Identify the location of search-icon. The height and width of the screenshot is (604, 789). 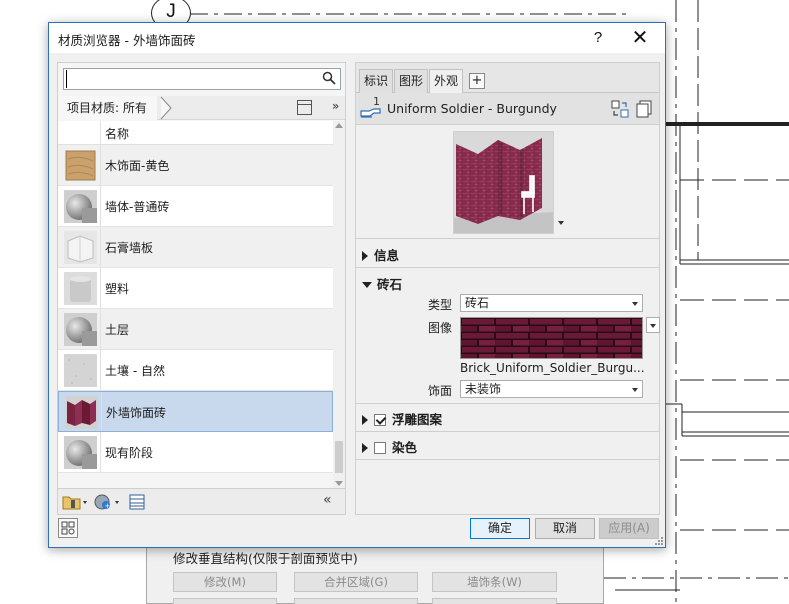
(329, 78).